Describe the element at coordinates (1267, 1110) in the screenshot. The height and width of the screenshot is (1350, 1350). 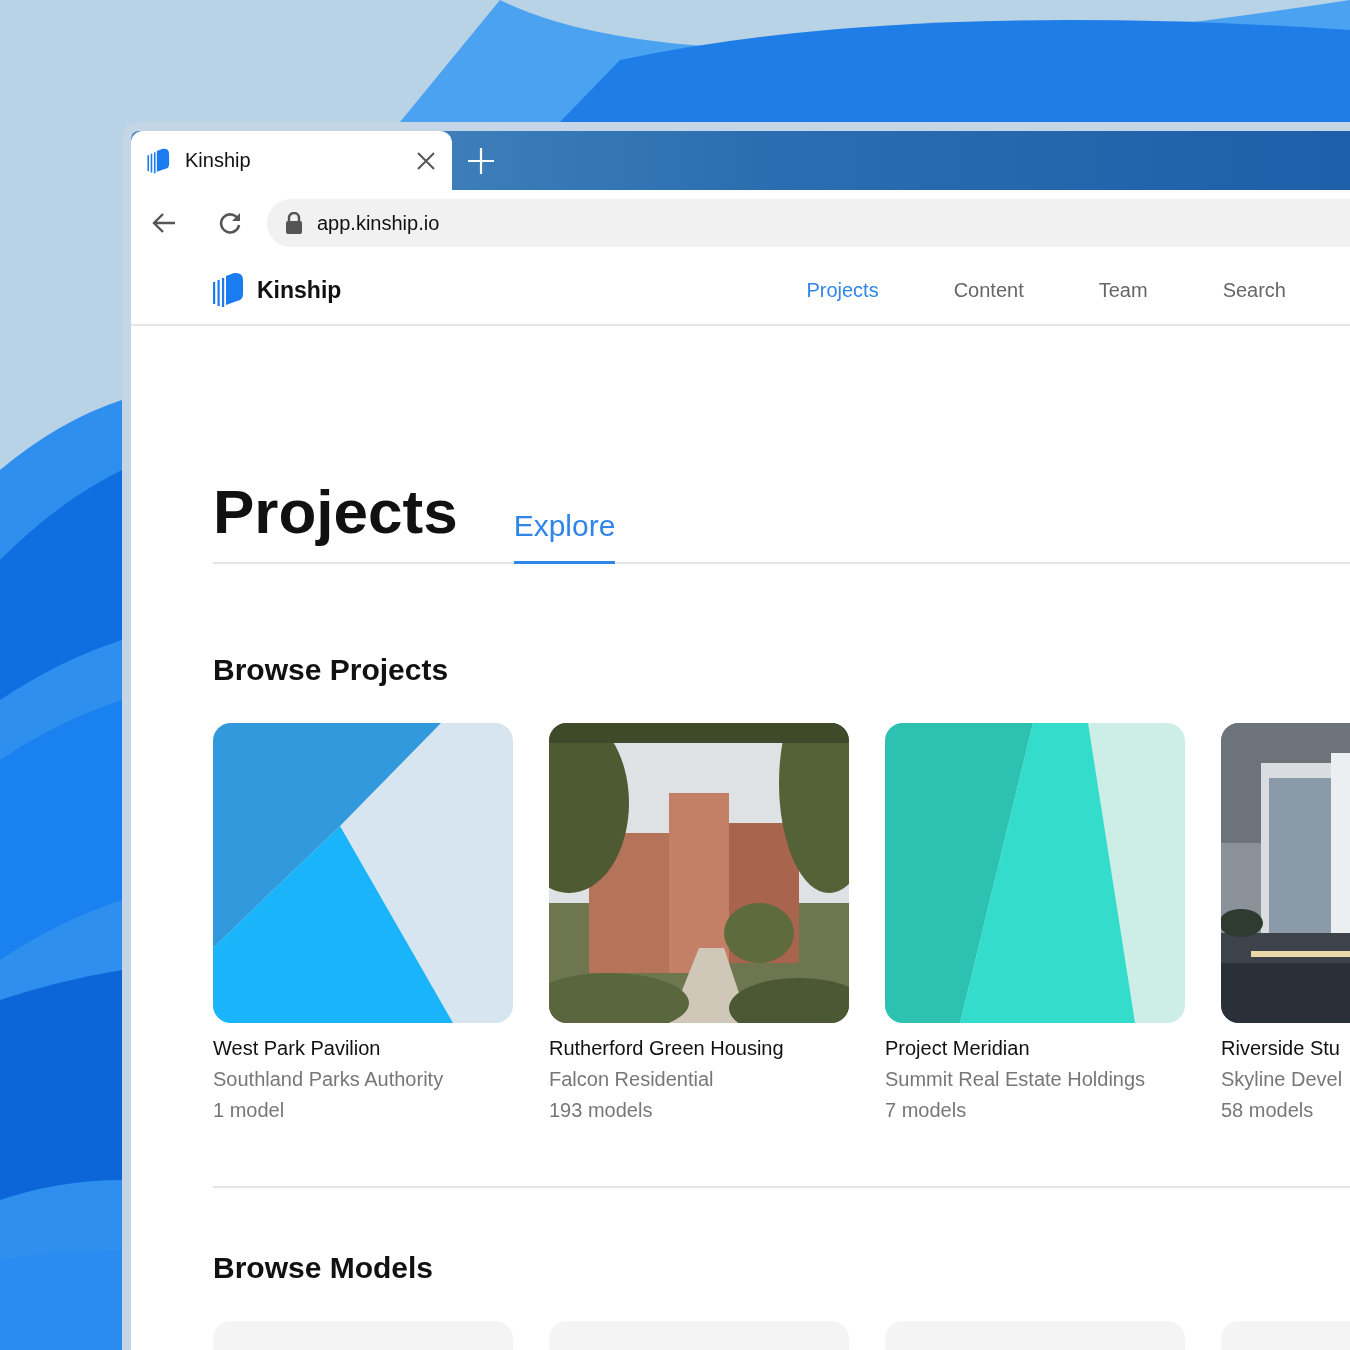
I see `model-count: 58 models` at that location.